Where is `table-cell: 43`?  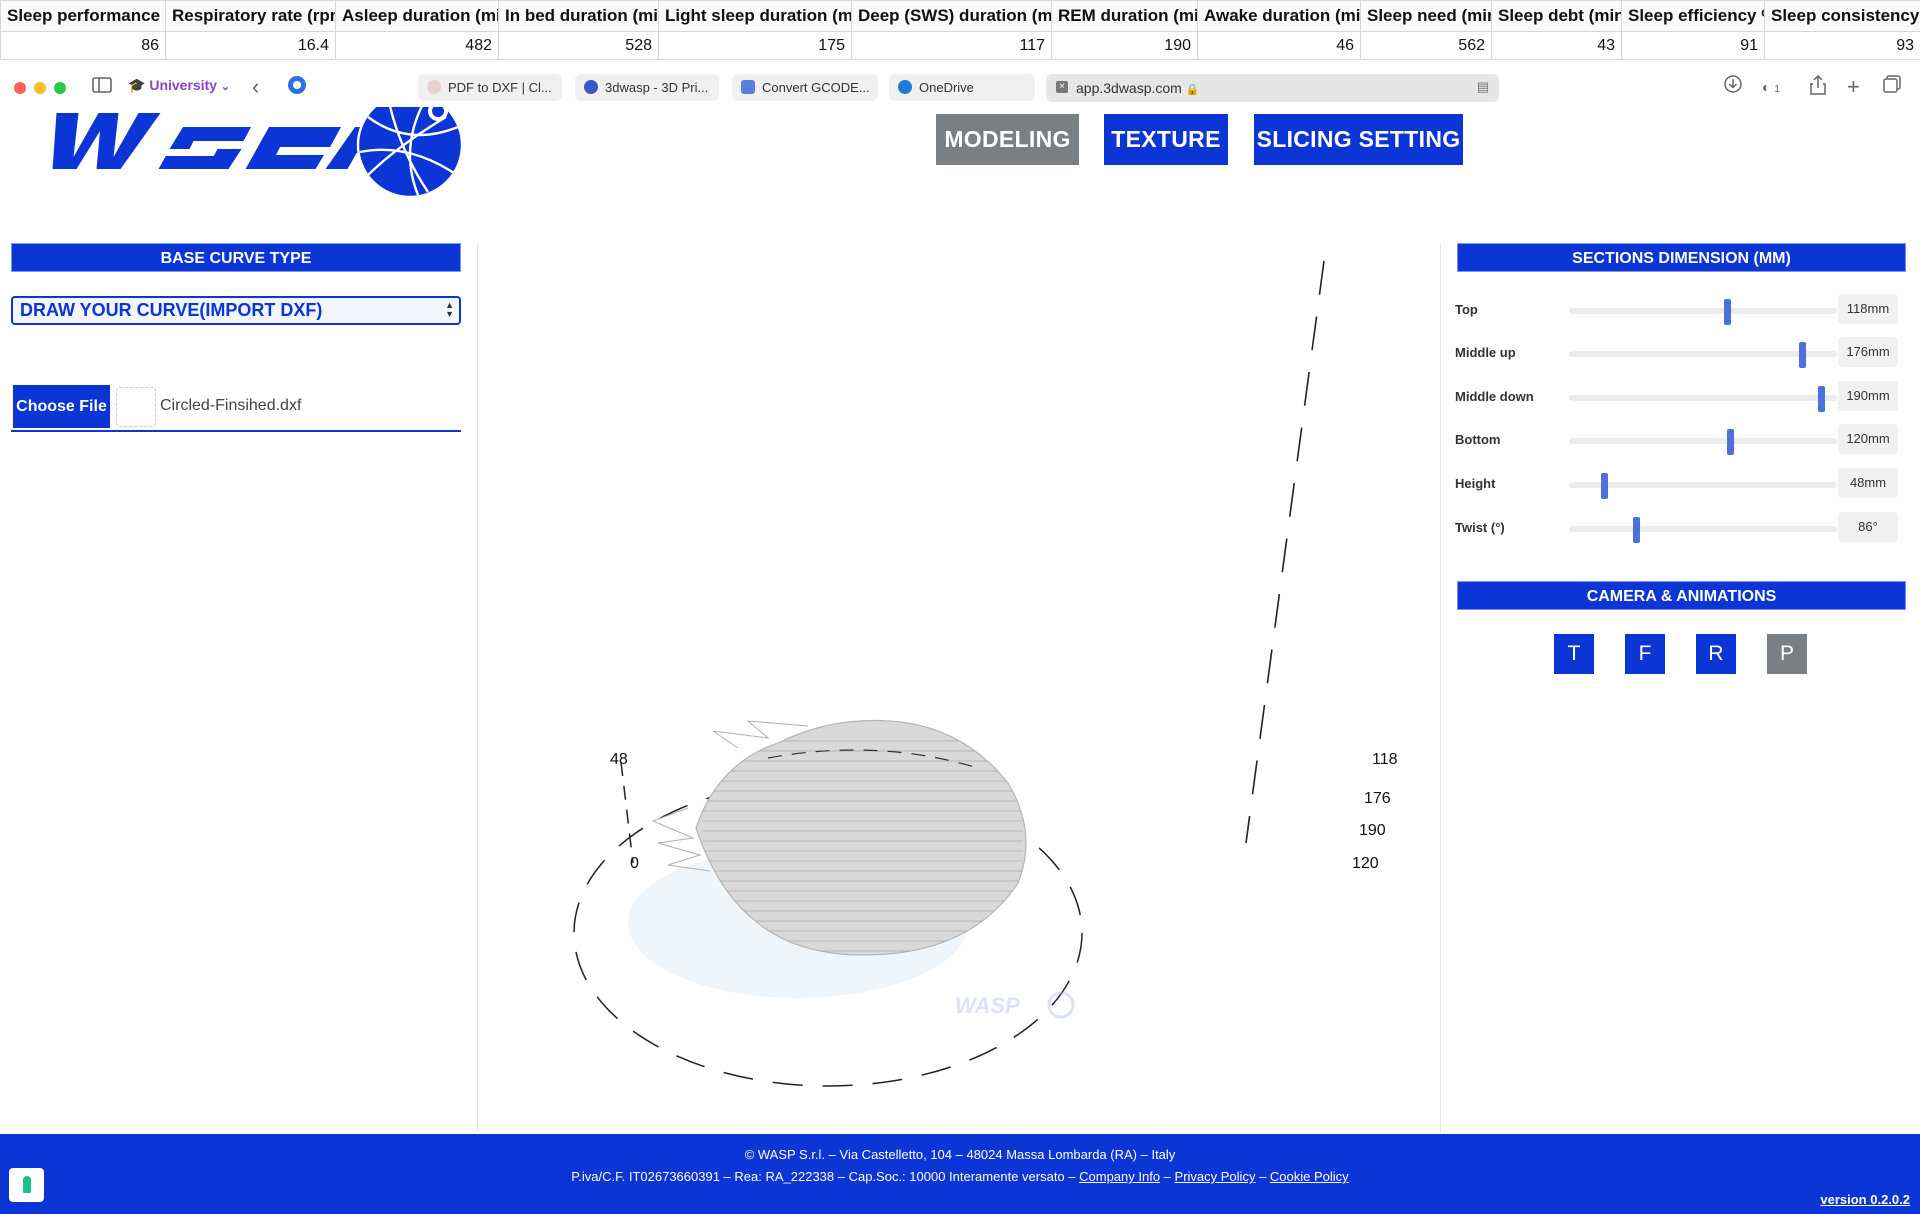 table-cell: 43 is located at coordinates (1556, 45).